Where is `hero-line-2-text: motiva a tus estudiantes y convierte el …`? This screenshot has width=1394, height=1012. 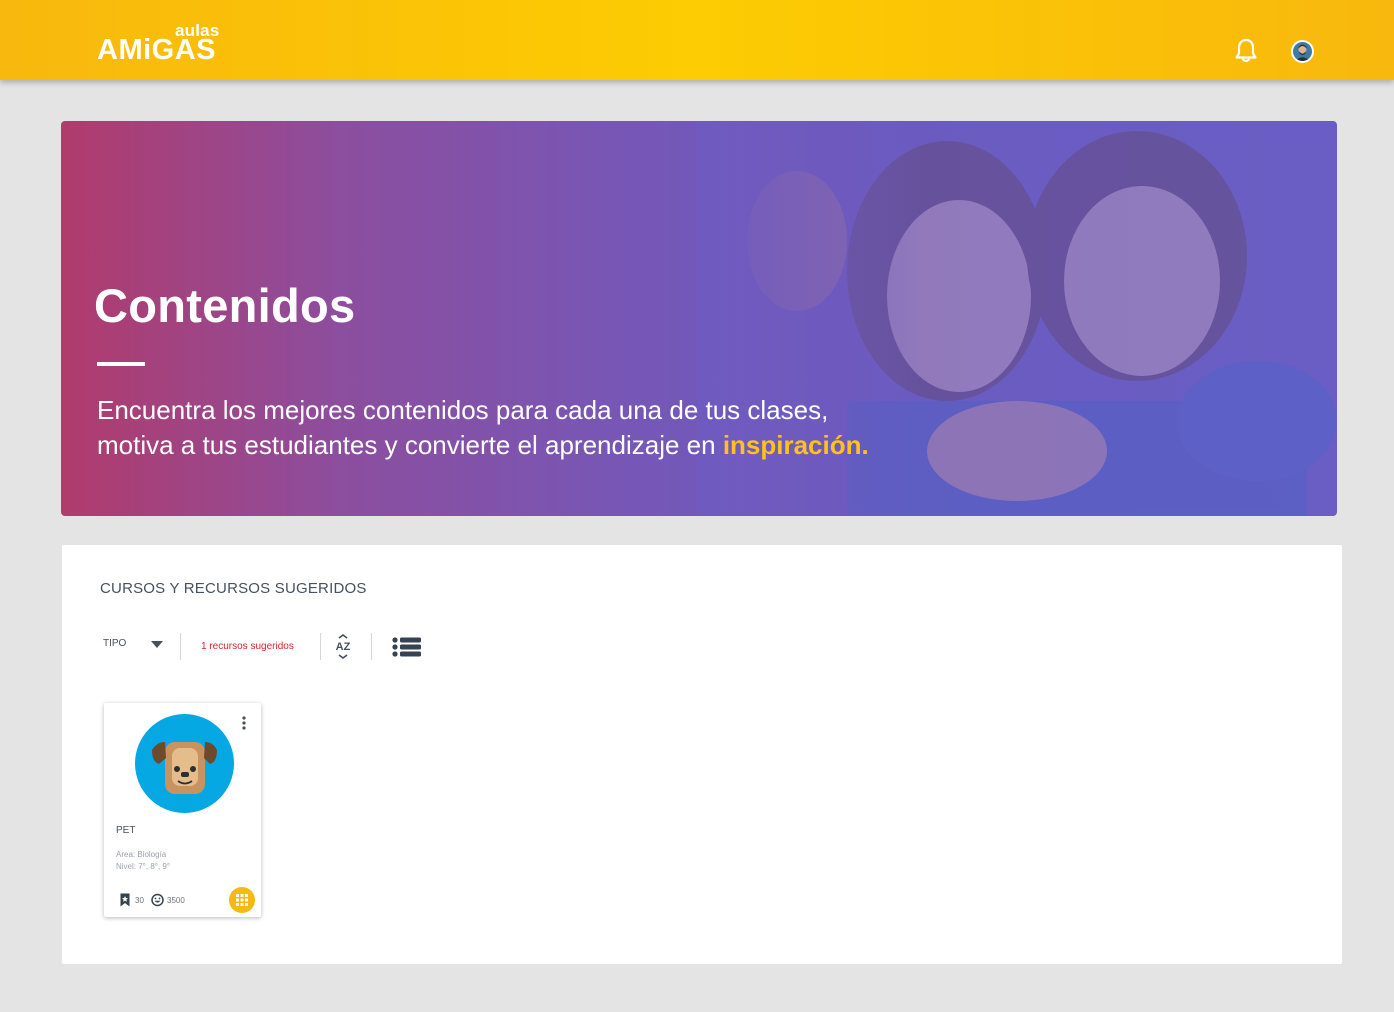 hero-line-2-text: motiva a tus estudiantes y convierte el … is located at coordinates (410, 445).